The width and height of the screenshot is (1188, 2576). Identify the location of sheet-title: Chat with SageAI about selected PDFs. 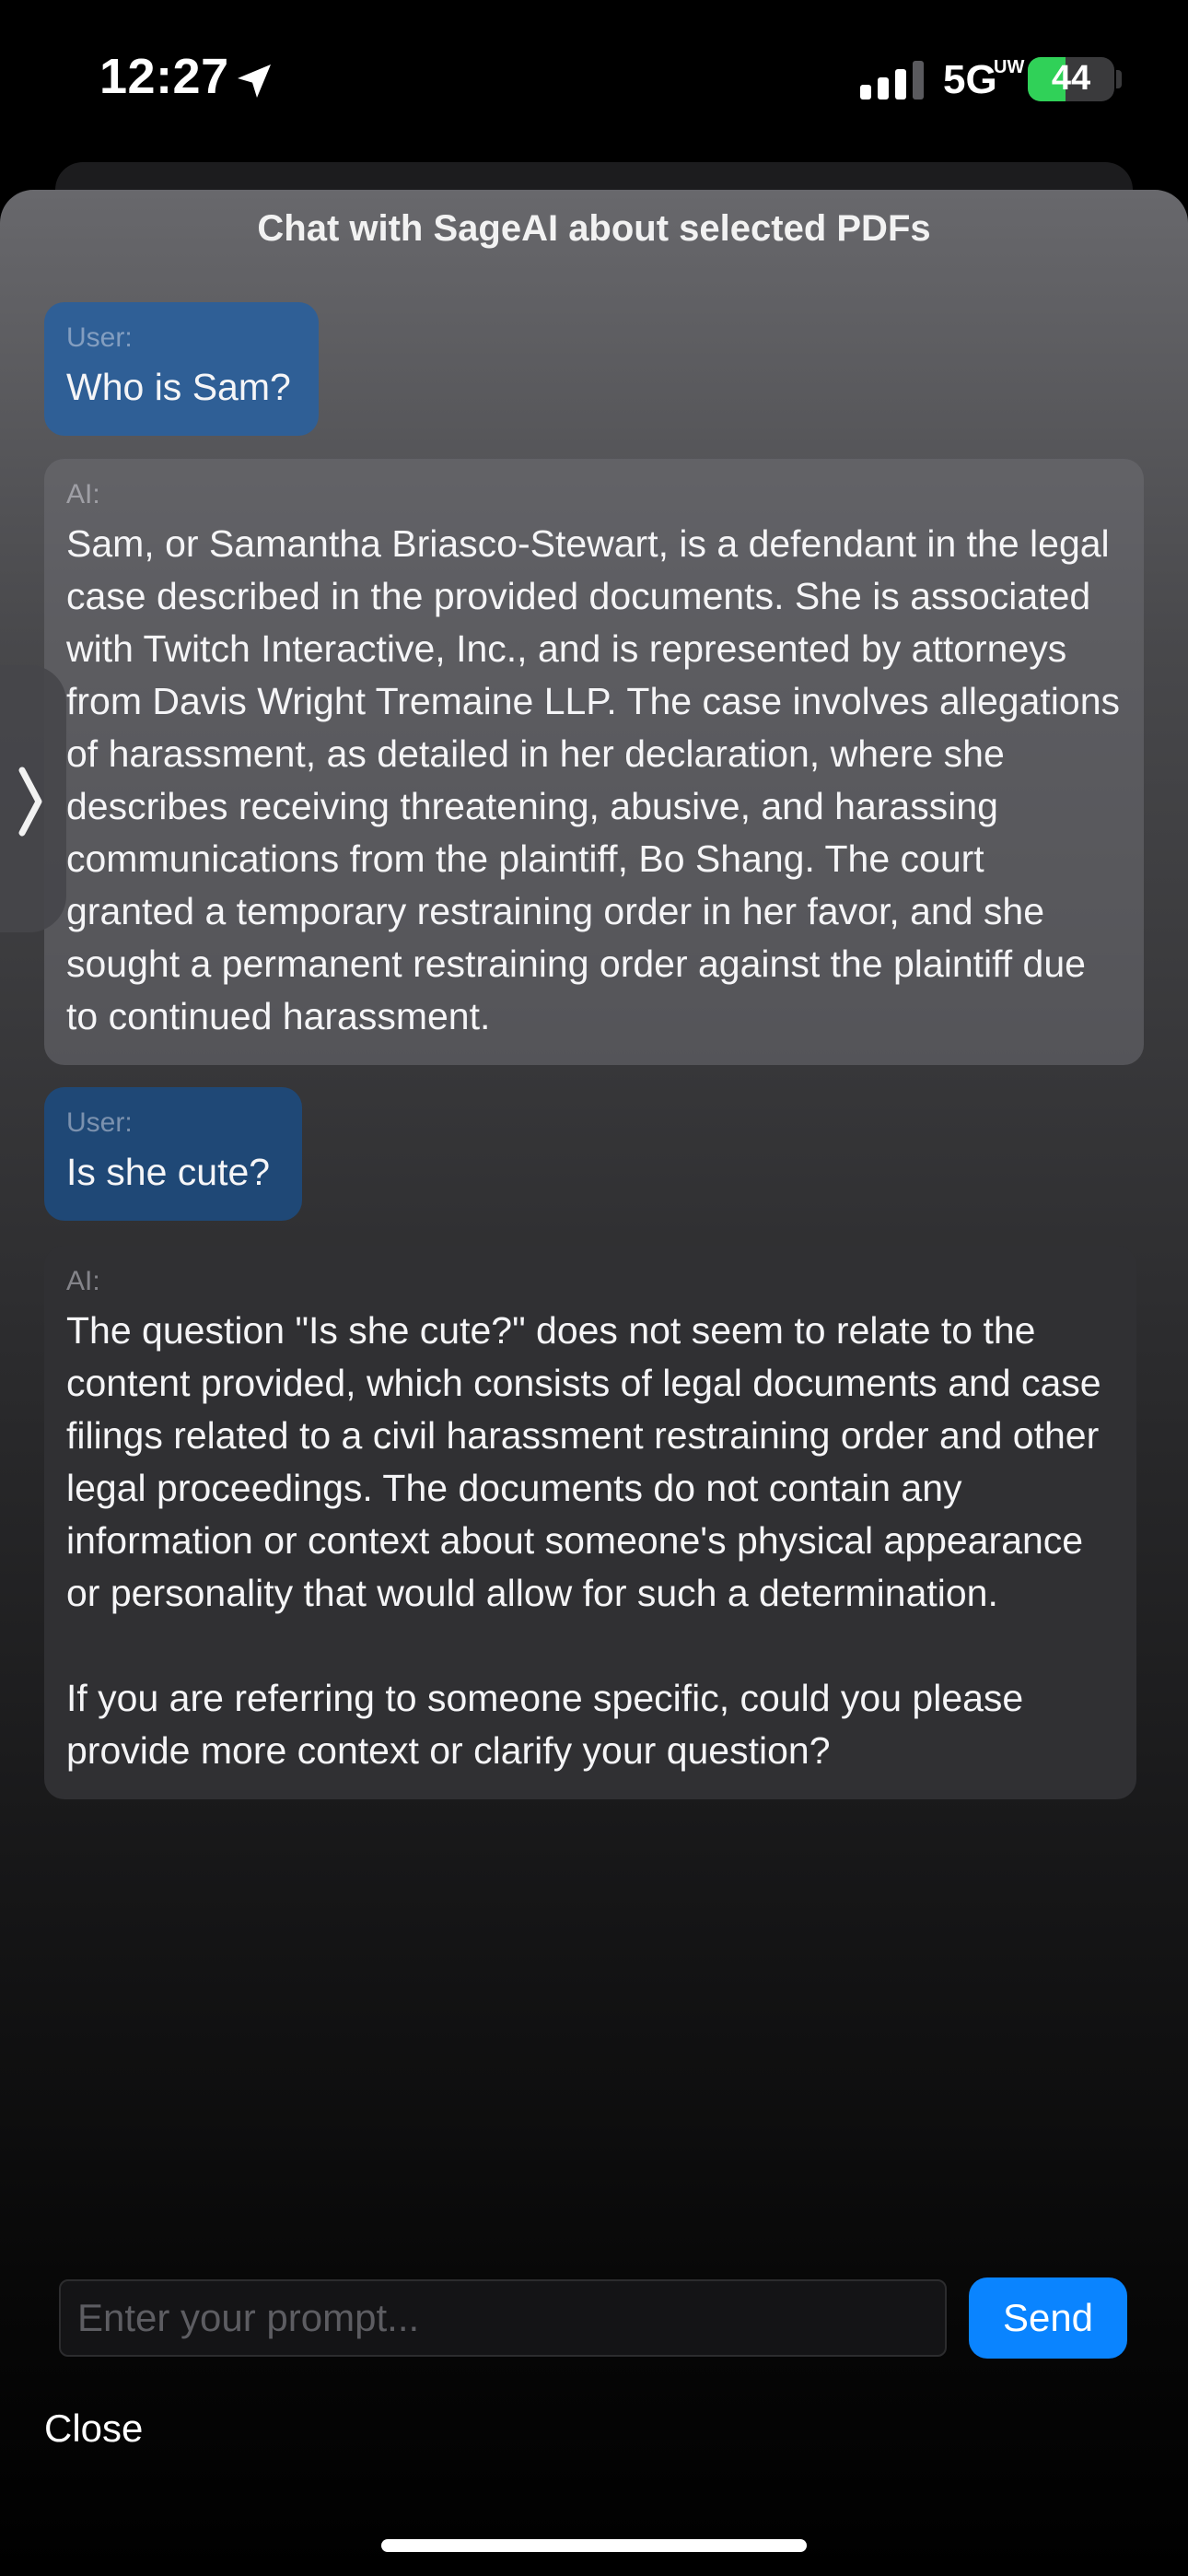
(594, 228).